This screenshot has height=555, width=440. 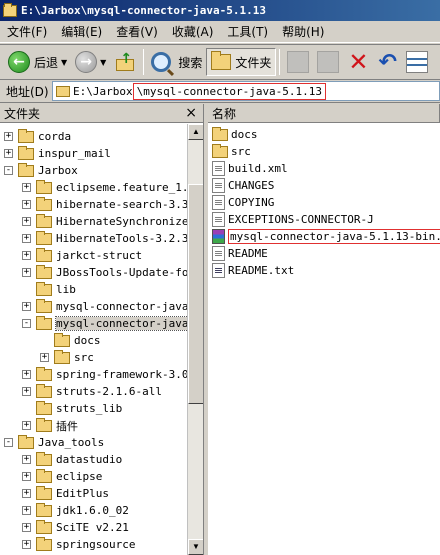 I want to click on tree-item-label: SciTE v2.21, so click(x=92, y=527).